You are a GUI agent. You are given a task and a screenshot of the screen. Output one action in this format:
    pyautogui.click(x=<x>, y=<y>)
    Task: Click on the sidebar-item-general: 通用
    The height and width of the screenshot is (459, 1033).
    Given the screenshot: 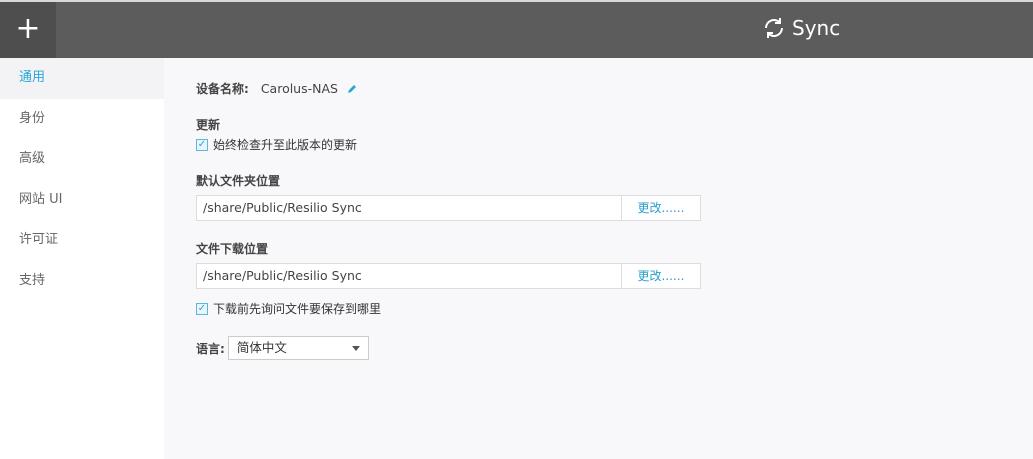 What is the action you would take?
    pyautogui.click(x=82, y=78)
    